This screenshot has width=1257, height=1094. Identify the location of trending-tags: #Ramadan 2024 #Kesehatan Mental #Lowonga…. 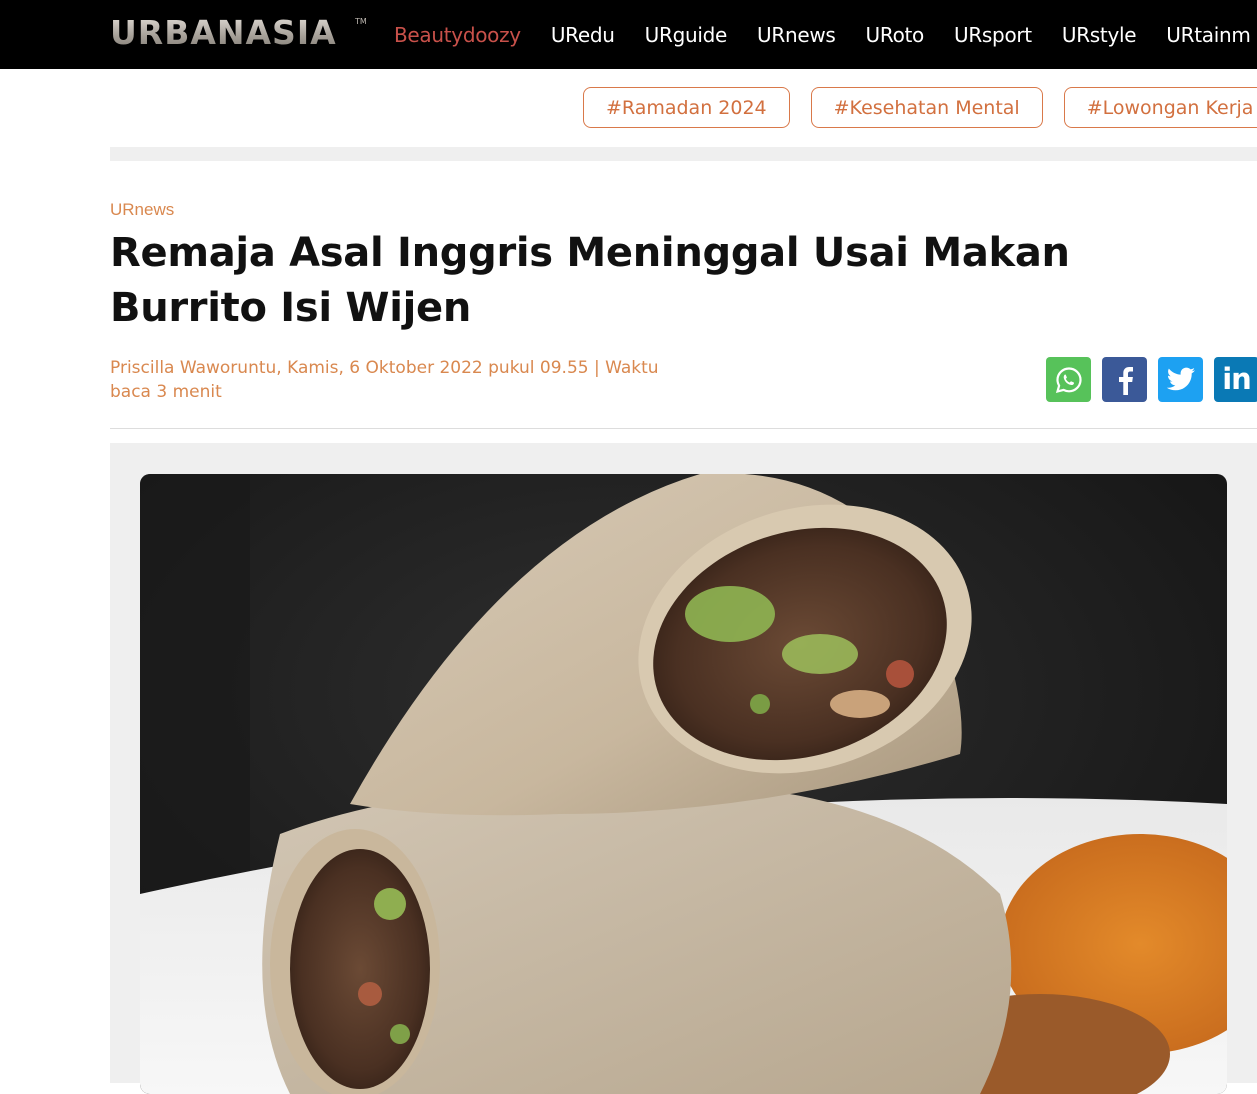
(920, 107).